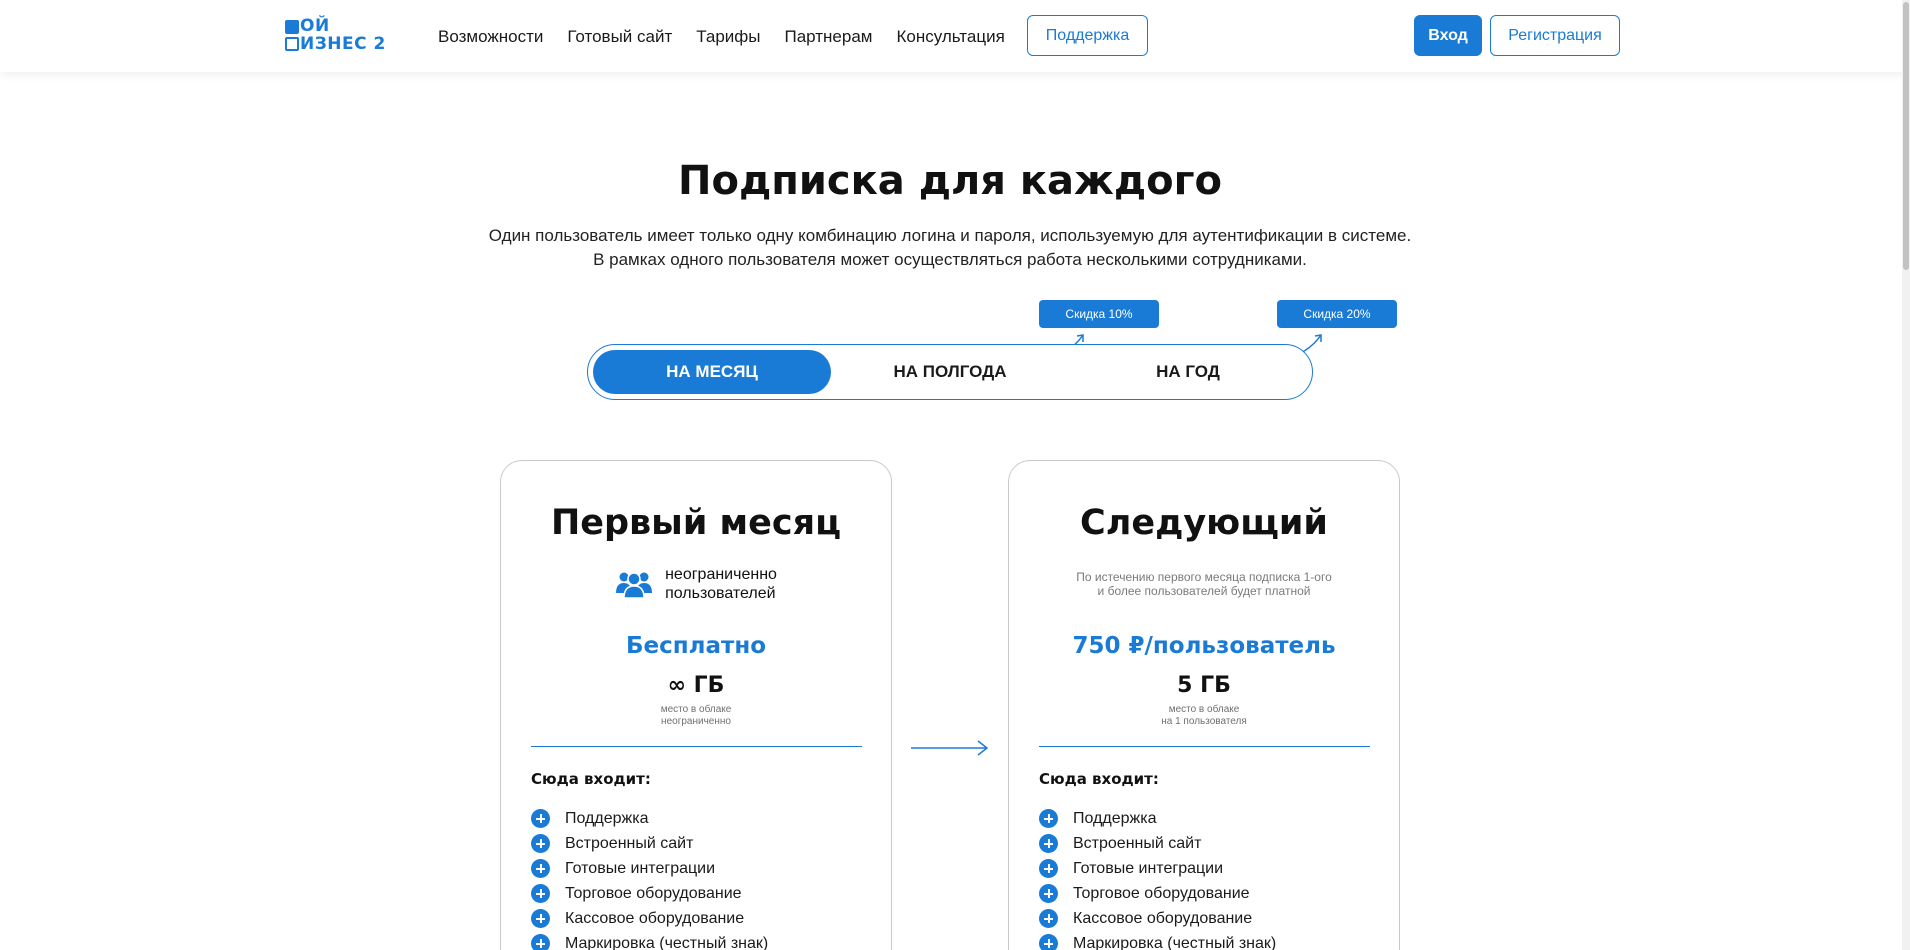 This screenshot has height=950, width=1910. I want to click on toggle-year: НА ГОД, so click(1188, 372).